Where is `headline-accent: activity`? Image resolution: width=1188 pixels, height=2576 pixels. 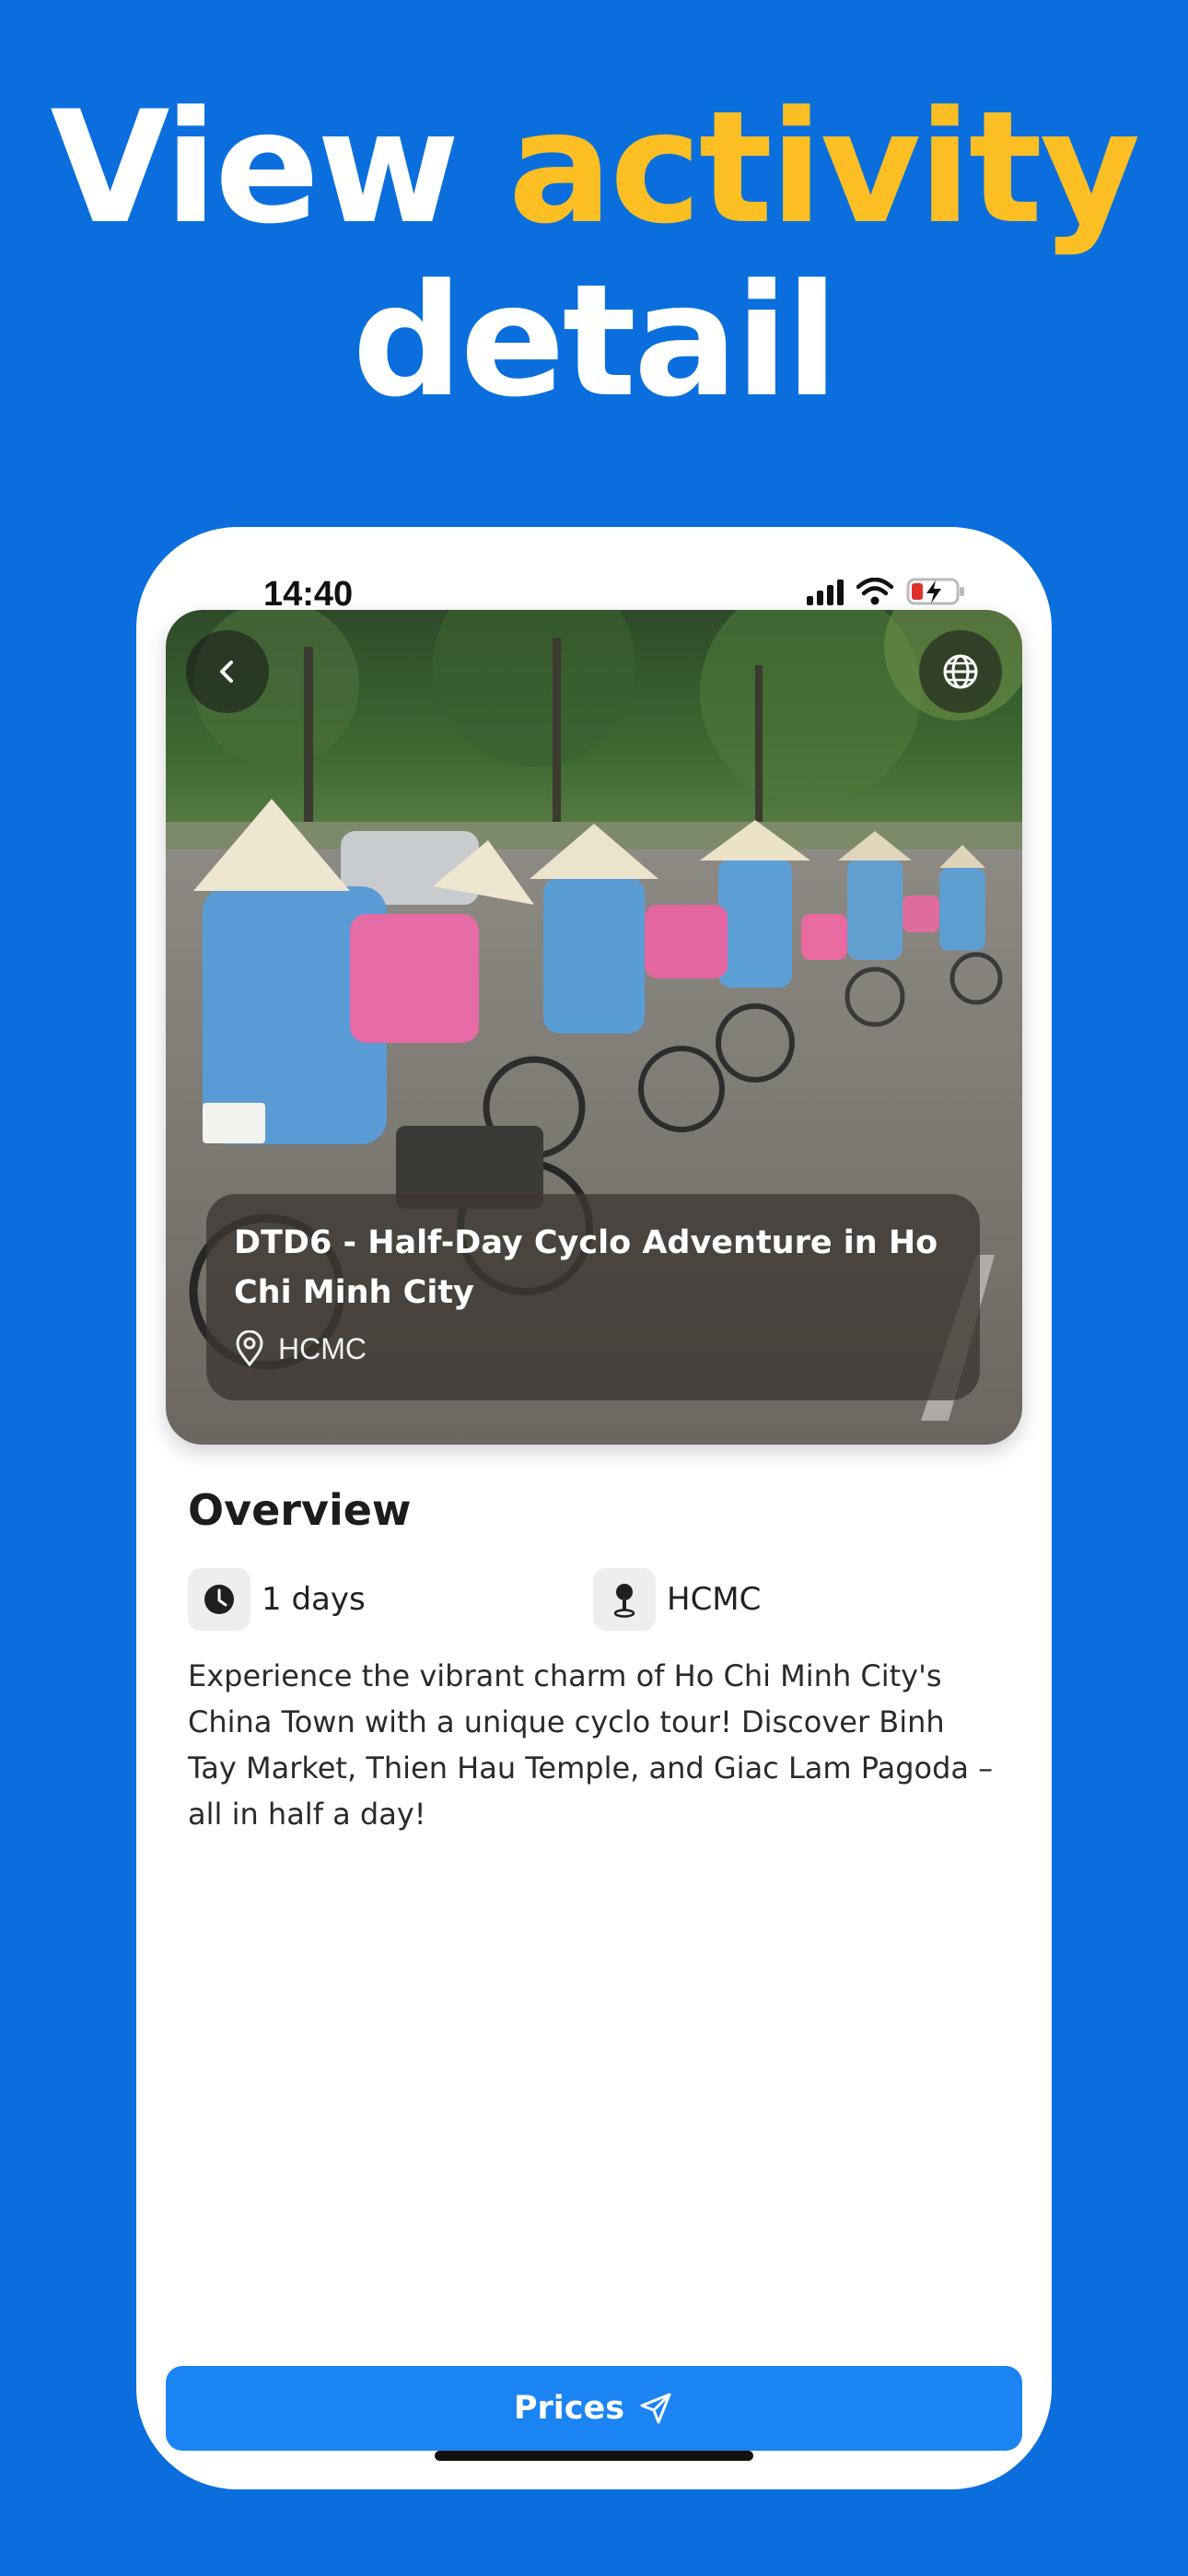
headline-accent: activity is located at coordinates (824, 167).